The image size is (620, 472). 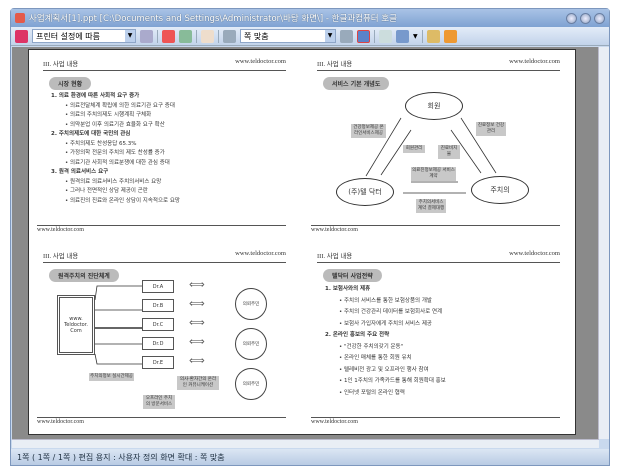 What do you see at coordinates (385, 323) in the screenshot?
I see `list-item: • 보험사 가입자에게 주치의 서비스 제공` at bounding box center [385, 323].